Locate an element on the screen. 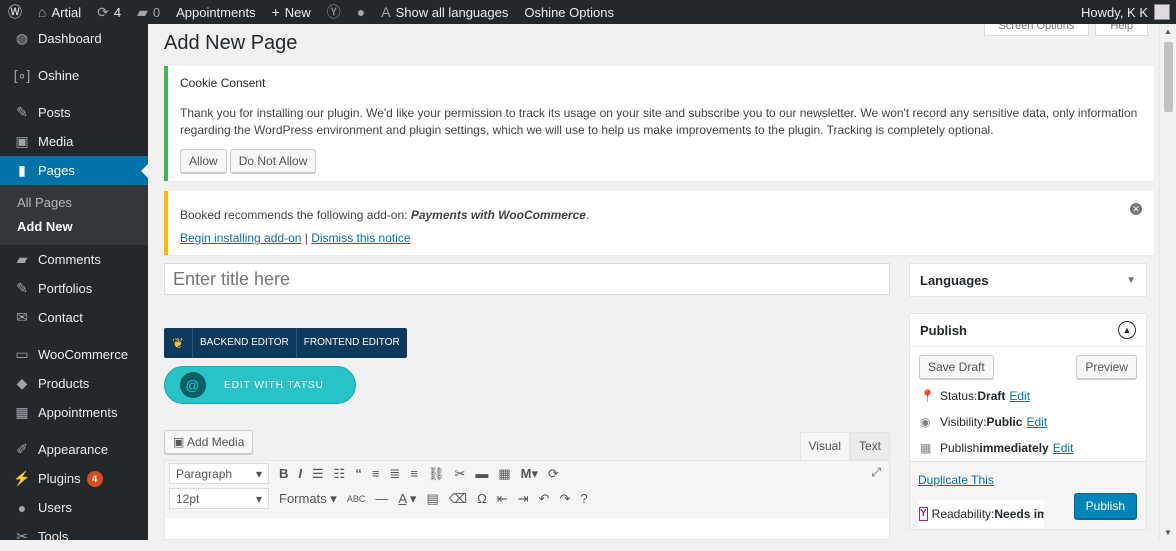 This screenshot has height=551, width=1176. brush-icon: ✐ is located at coordinates (22, 449).